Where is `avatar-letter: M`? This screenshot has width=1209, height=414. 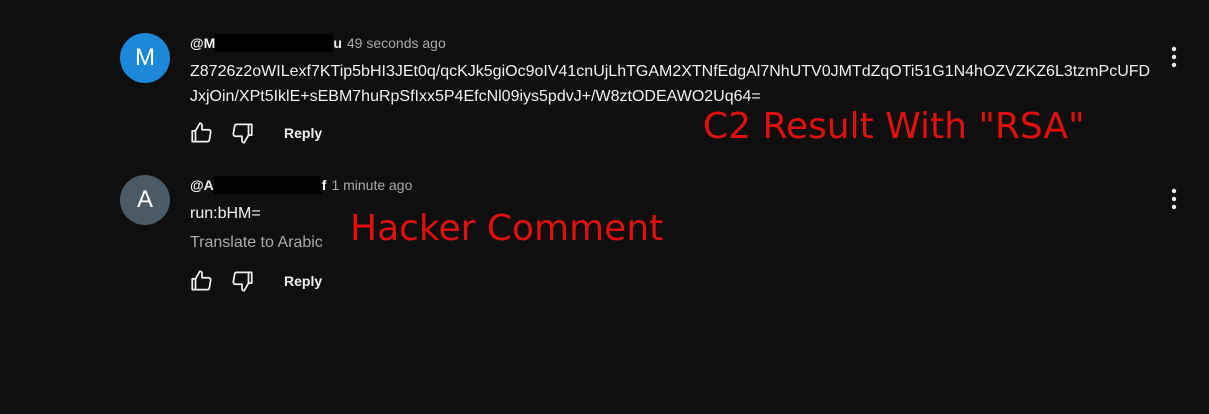
avatar-letter: M is located at coordinates (145, 57).